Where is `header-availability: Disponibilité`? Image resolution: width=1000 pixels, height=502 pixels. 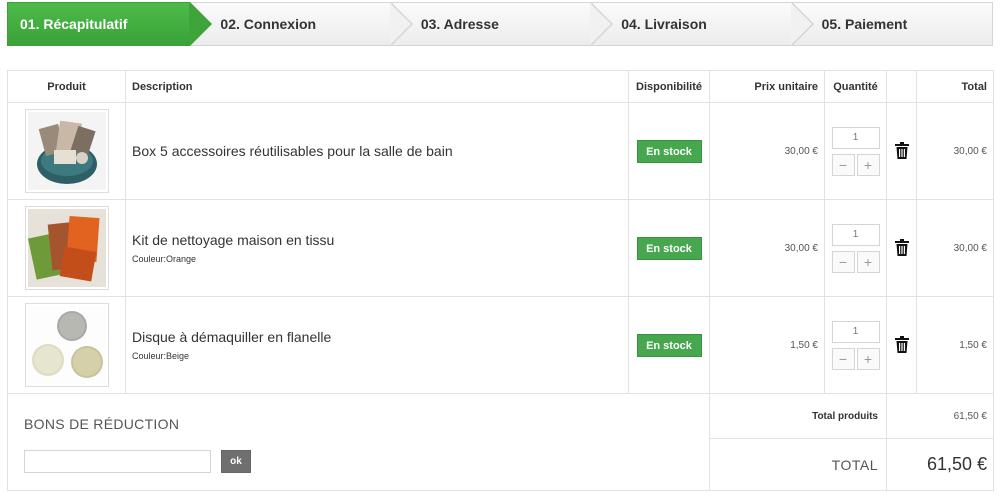 header-availability: Disponibilité is located at coordinates (669, 86).